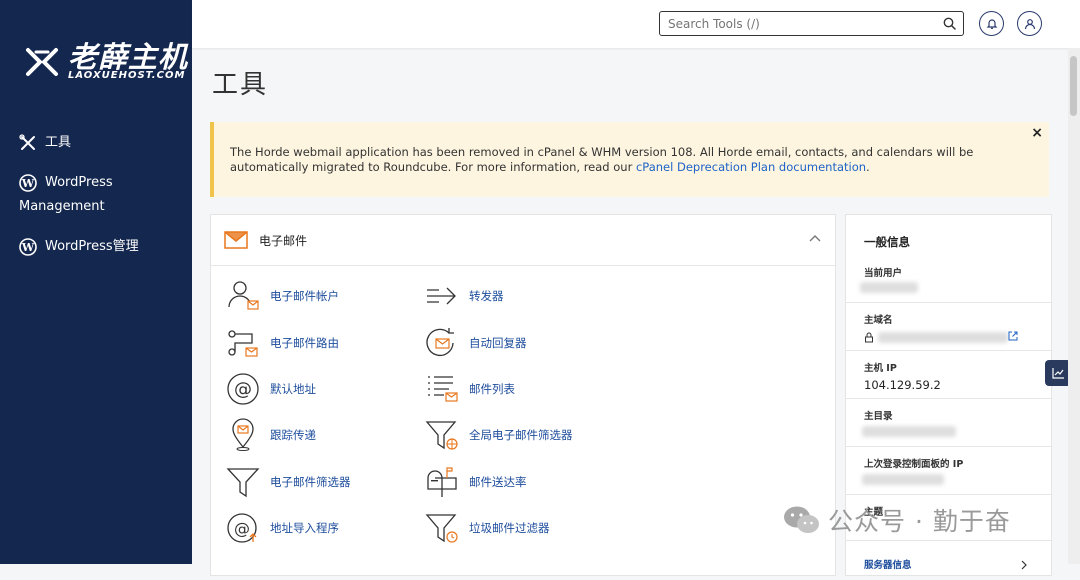  Describe the element at coordinates (1013, 336) in the screenshot. I see `external-link-icon` at that location.